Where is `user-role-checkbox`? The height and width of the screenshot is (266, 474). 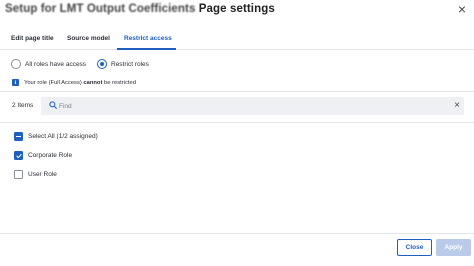
user-role-checkbox is located at coordinates (18, 174).